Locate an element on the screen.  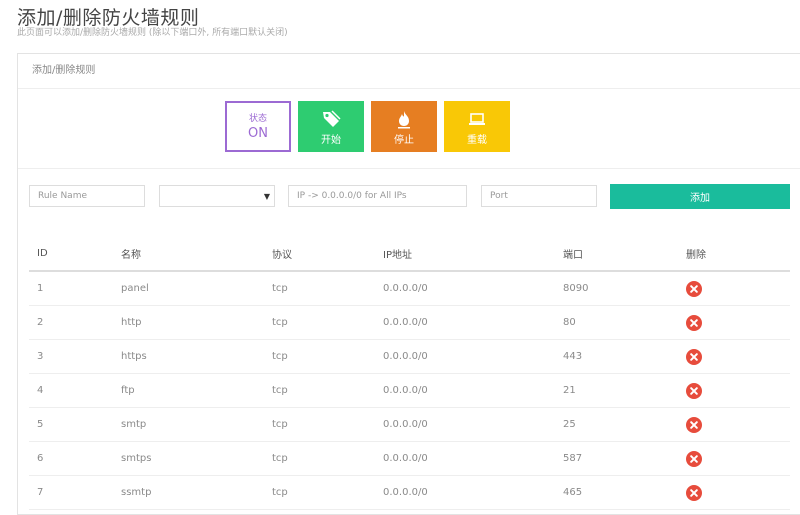
cell-name: smtp is located at coordinates (188, 424).